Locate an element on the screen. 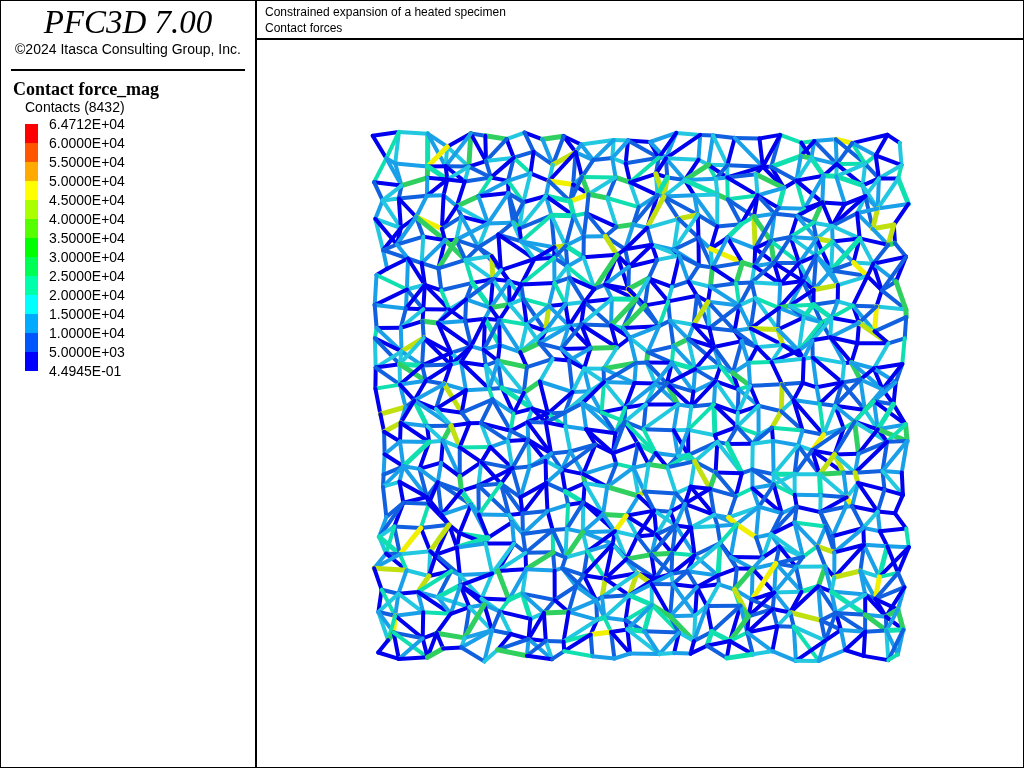  copyright-text: ©2024 Itasca Consulting Group, Inc. is located at coordinates (128, 49).